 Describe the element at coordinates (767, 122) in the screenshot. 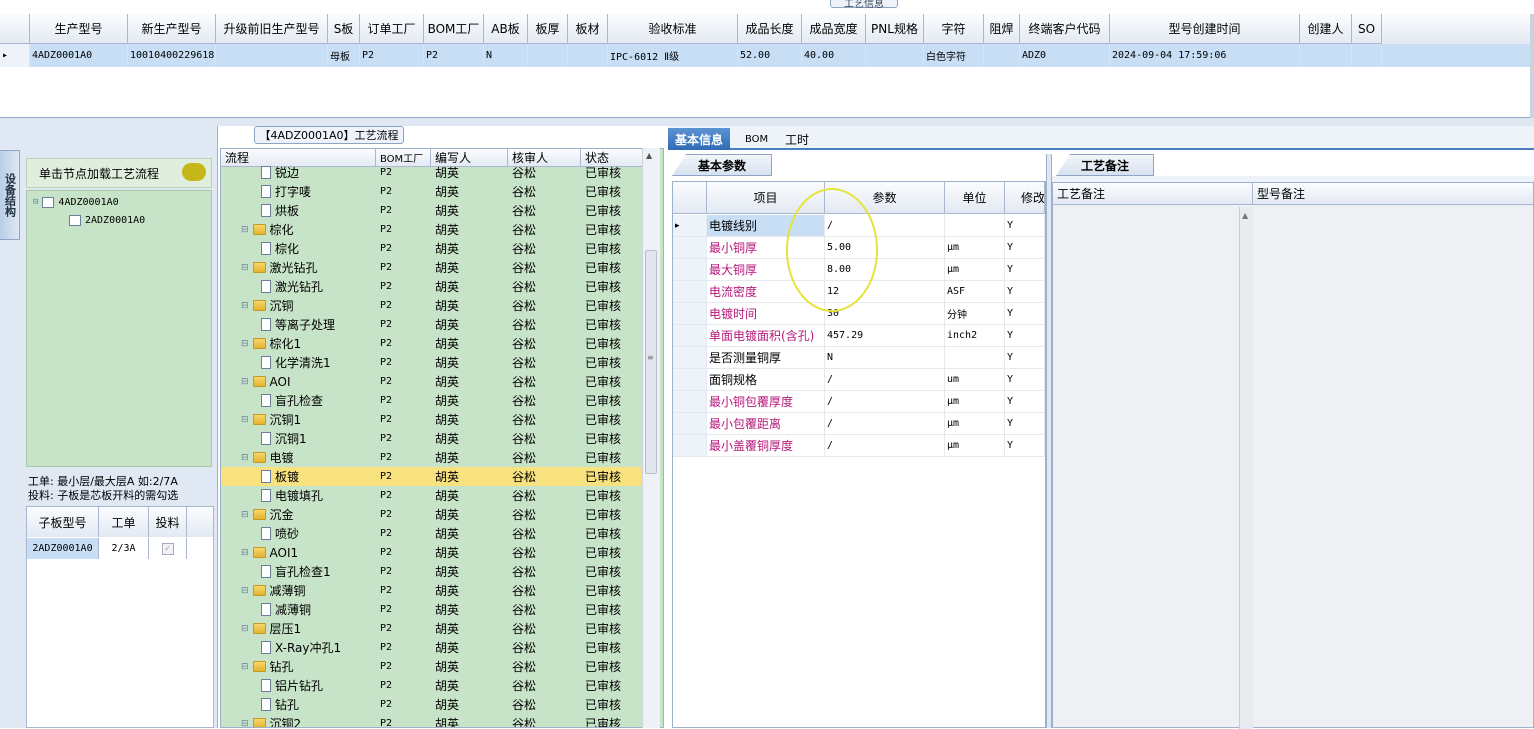

I see `horizontal-splitter` at that location.